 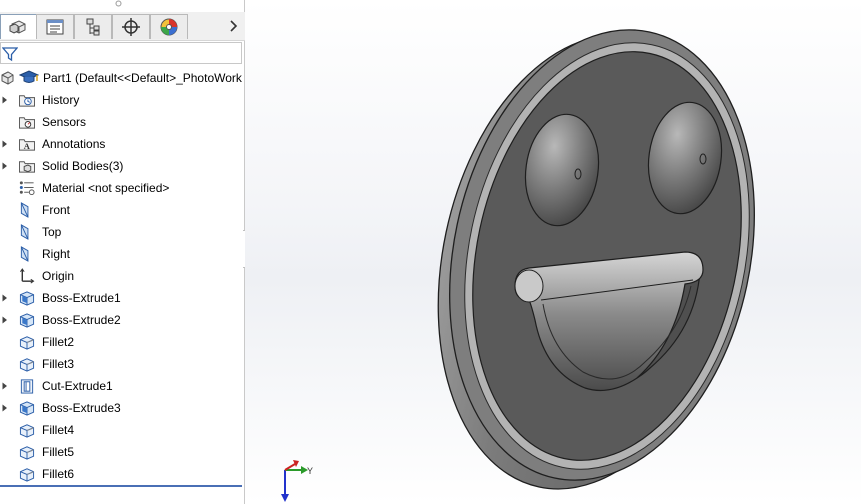 What do you see at coordinates (122, 320) in the screenshot?
I see `tree-item: Boss-Extrude2` at bounding box center [122, 320].